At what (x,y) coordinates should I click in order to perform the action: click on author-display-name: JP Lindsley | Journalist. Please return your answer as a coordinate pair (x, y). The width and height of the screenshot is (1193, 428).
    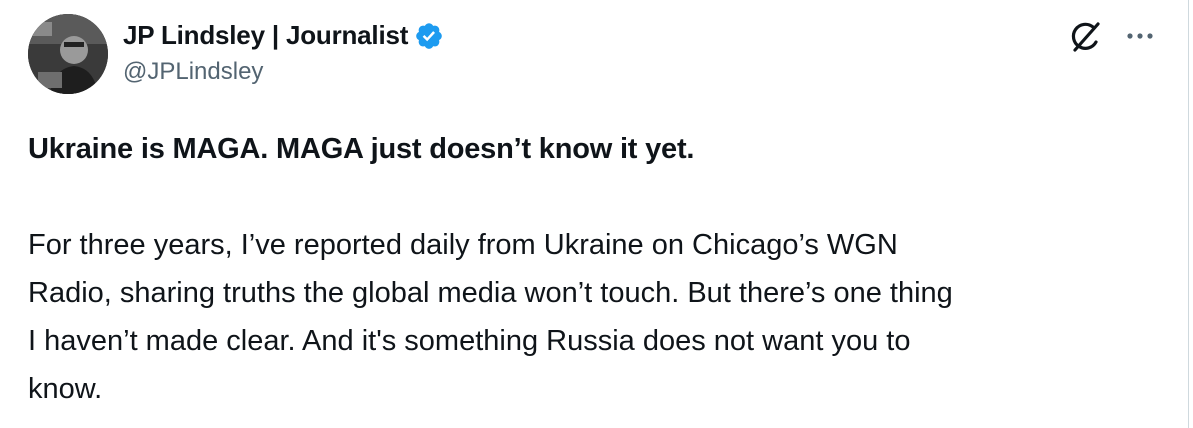
    Looking at the image, I should click on (265, 35).